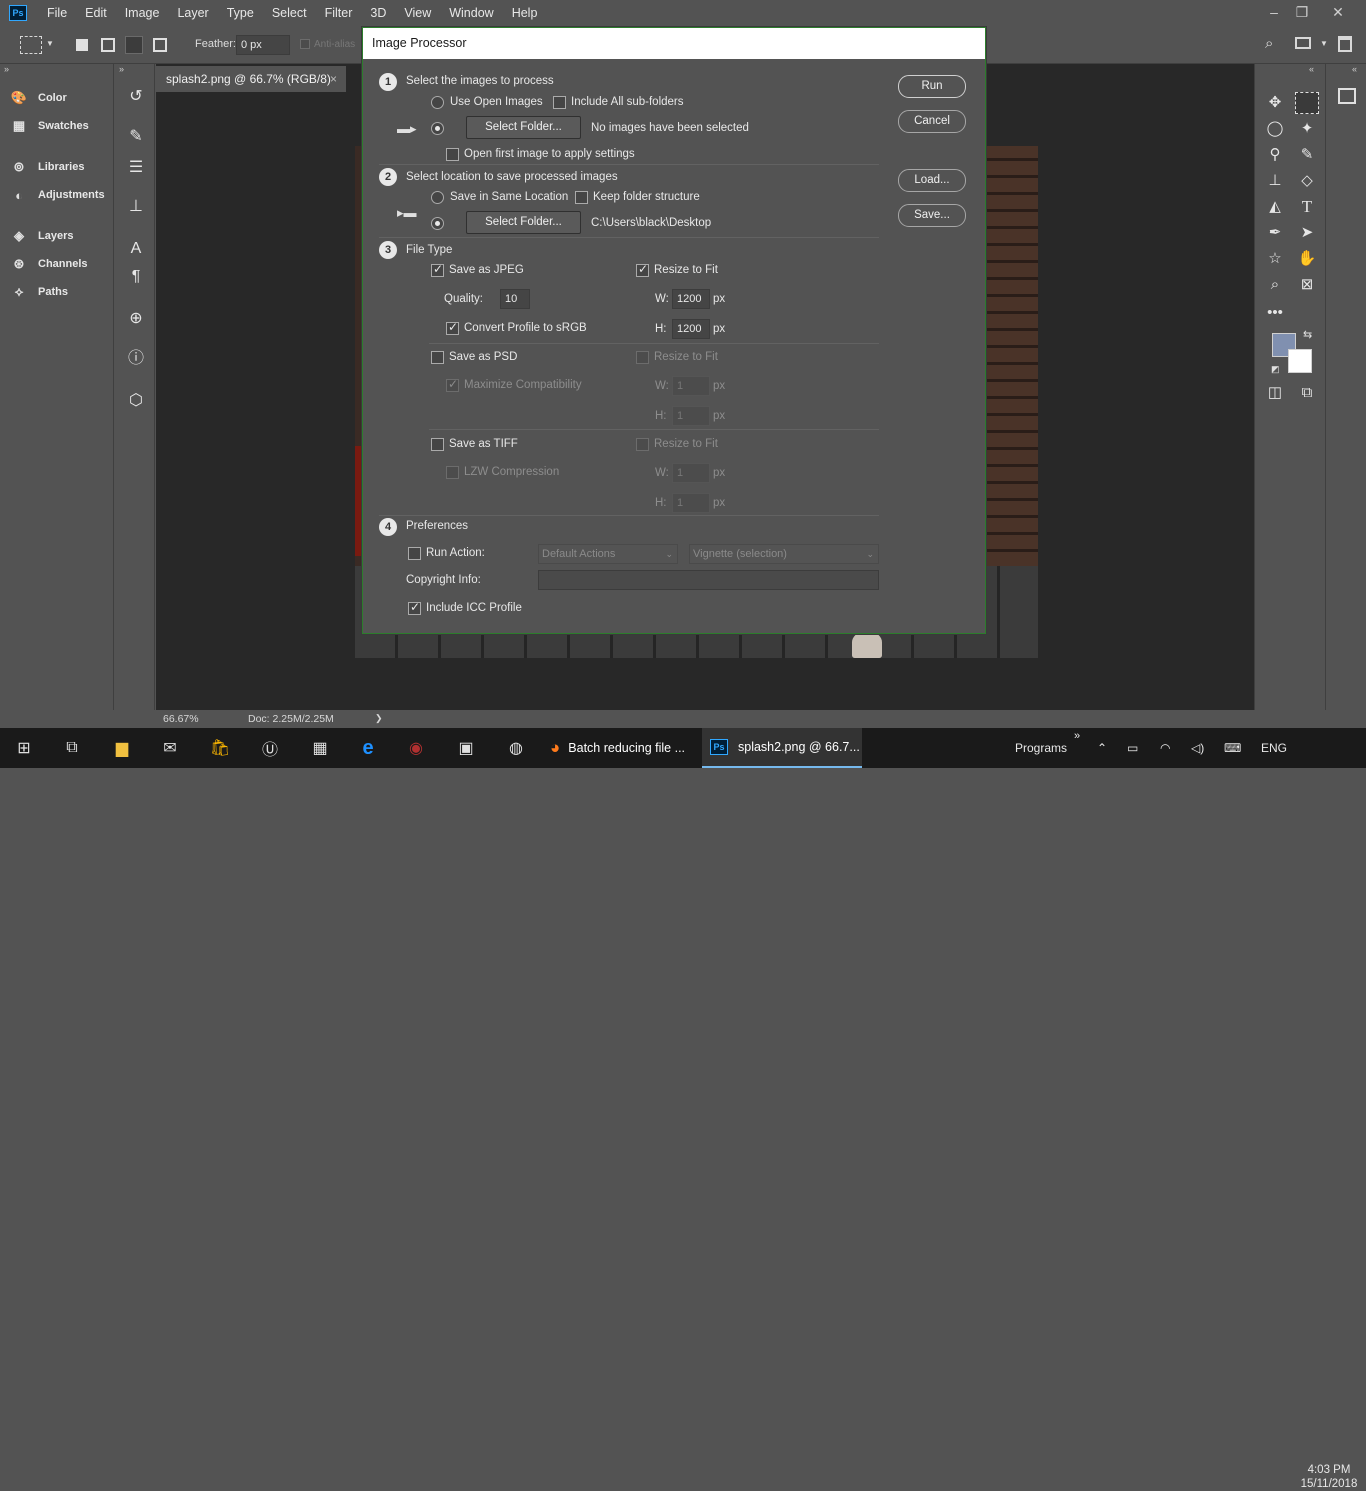 Image resolution: width=1366 pixels, height=1491 pixels. I want to click on paragraph-icon: ¶, so click(136, 277).